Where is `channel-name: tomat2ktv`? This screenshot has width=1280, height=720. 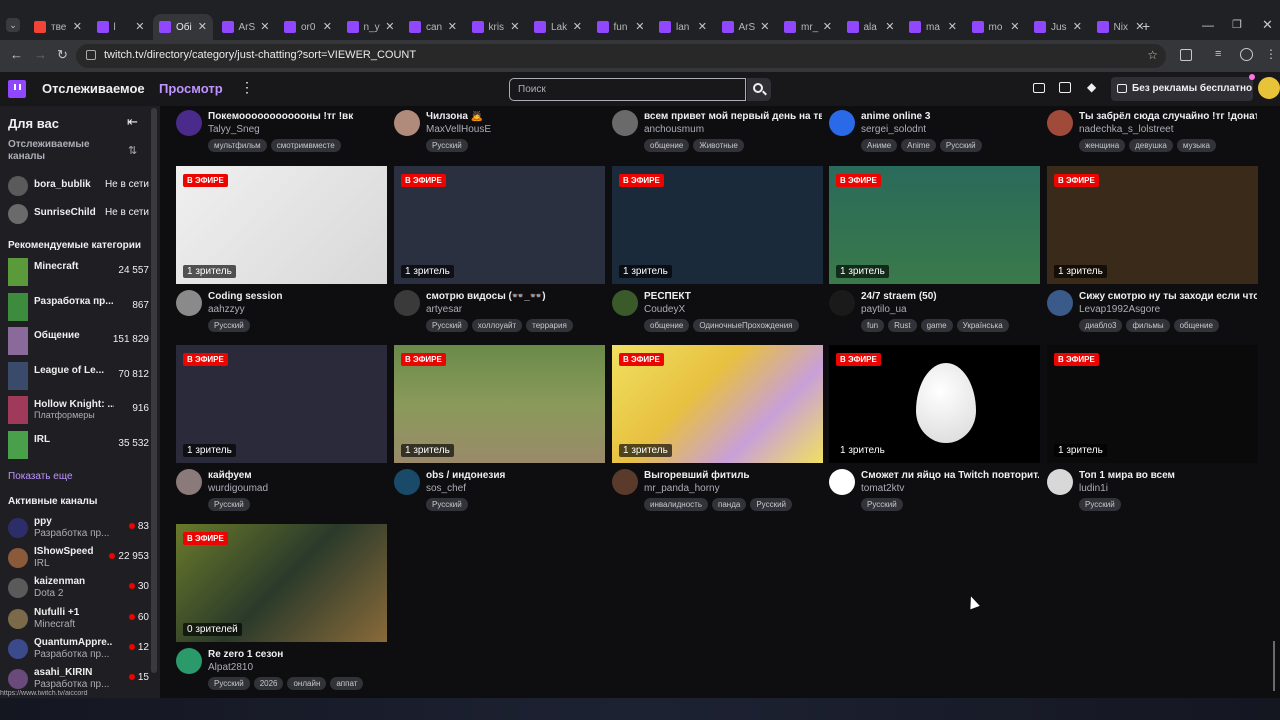 channel-name: tomat2ktv is located at coordinates (882, 488).